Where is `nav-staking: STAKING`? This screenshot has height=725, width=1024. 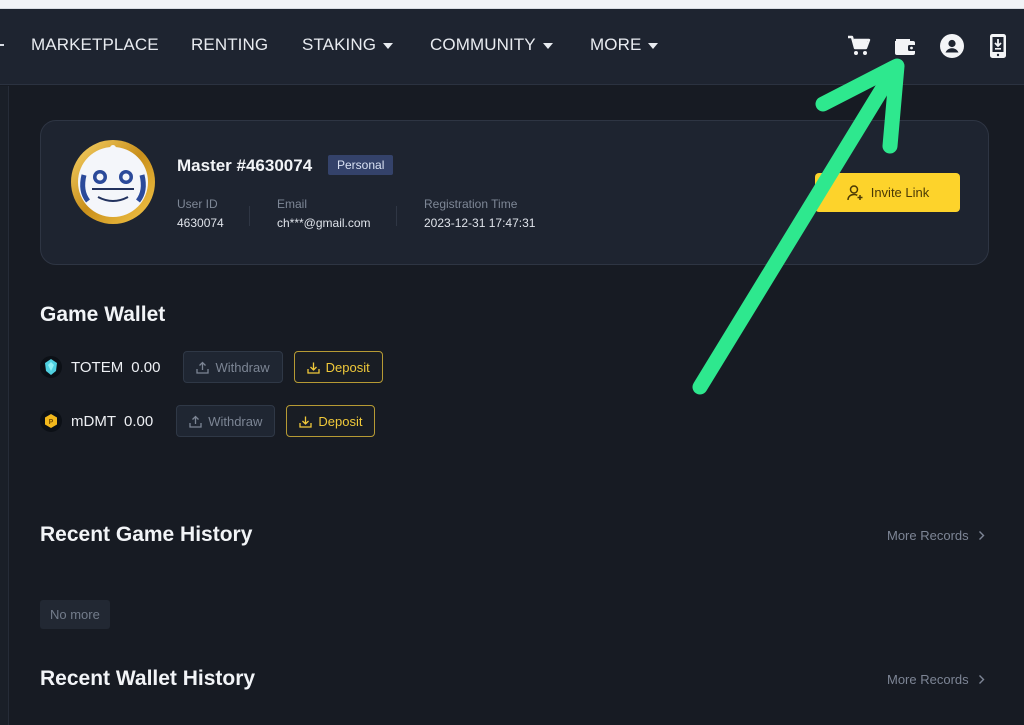
nav-staking: STAKING is located at coordinates (348, 45).